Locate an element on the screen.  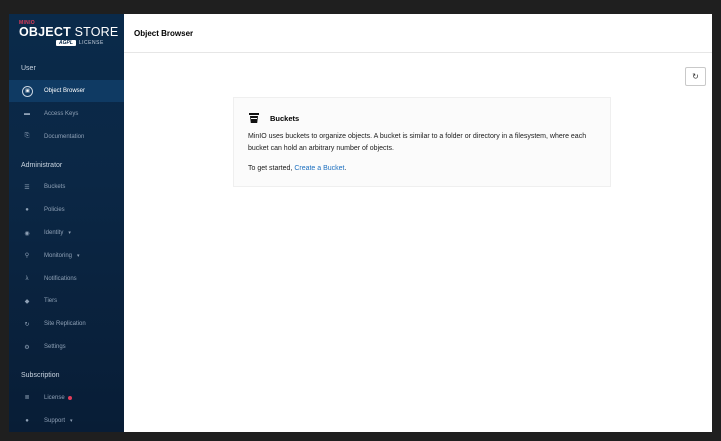
license-label: LICENSE is located at coordinates (91, 43).